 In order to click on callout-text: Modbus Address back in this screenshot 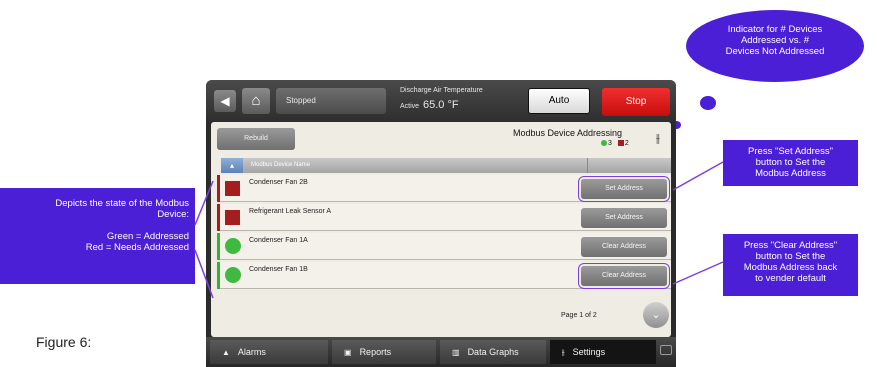, I will do `click(790, 267)`.